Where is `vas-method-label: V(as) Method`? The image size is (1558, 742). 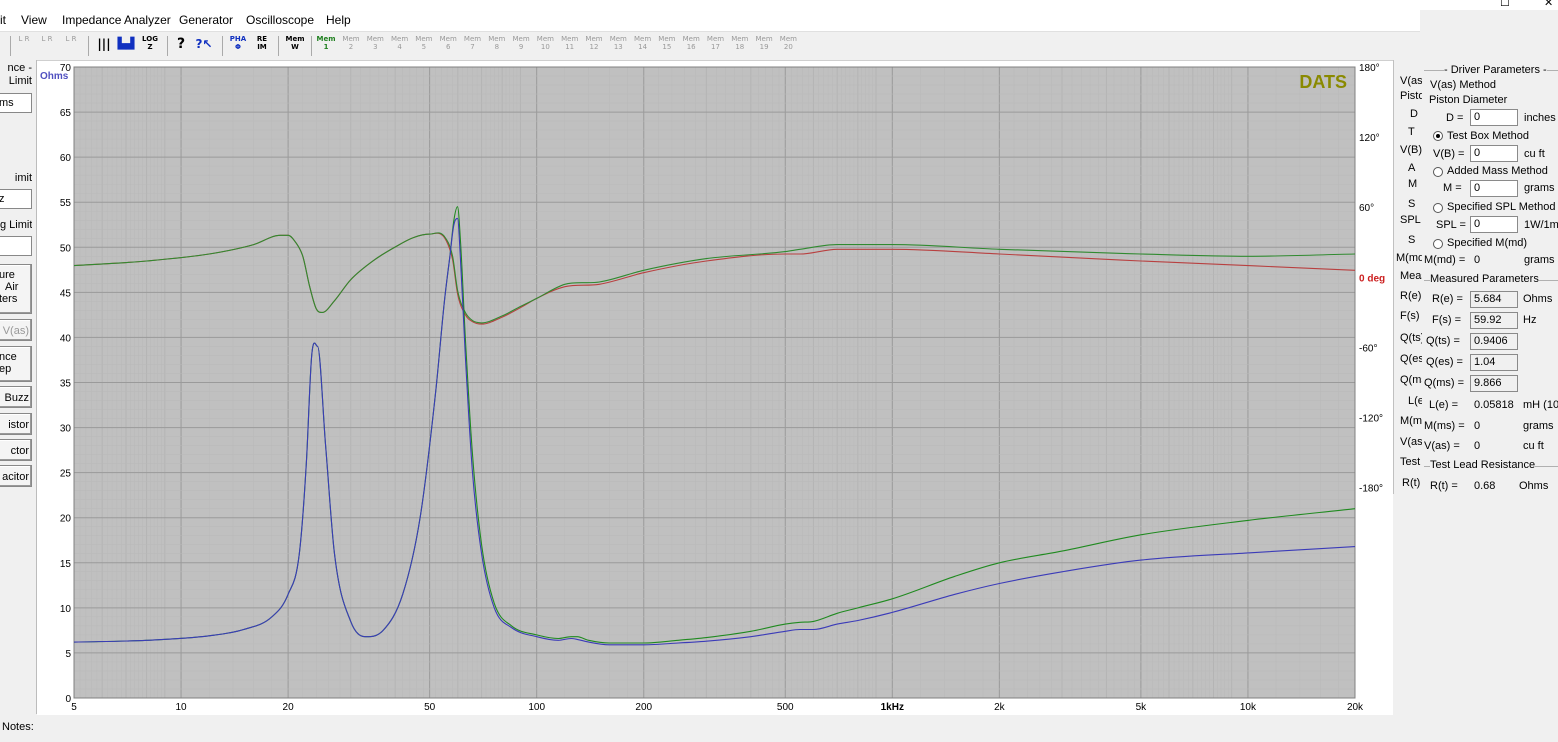
vas-method-label: V(as) Method is located at coordinates (1463, 85).